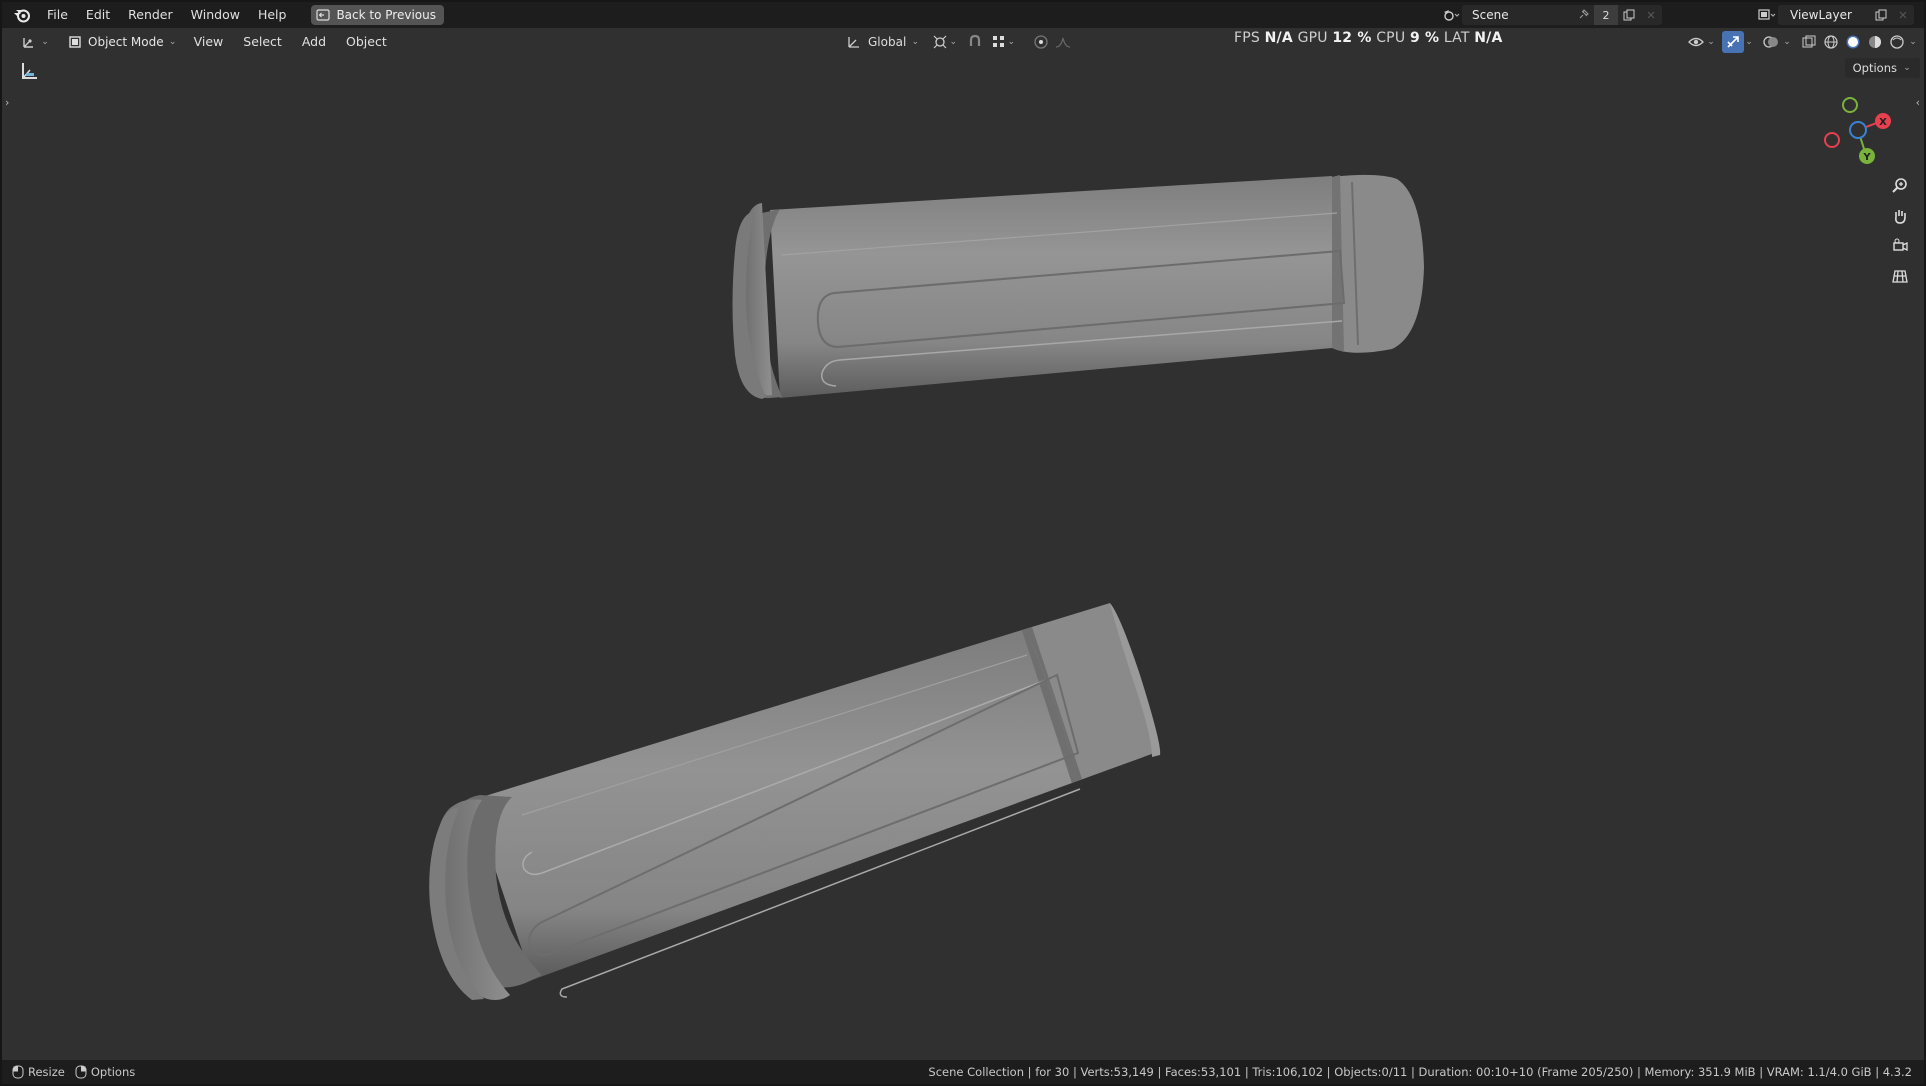 This screenshot has width=1926, height=1086. Describe the element at coordinates (1278, 38) in the screenshot. I see `fps-value: N/A` at that location.